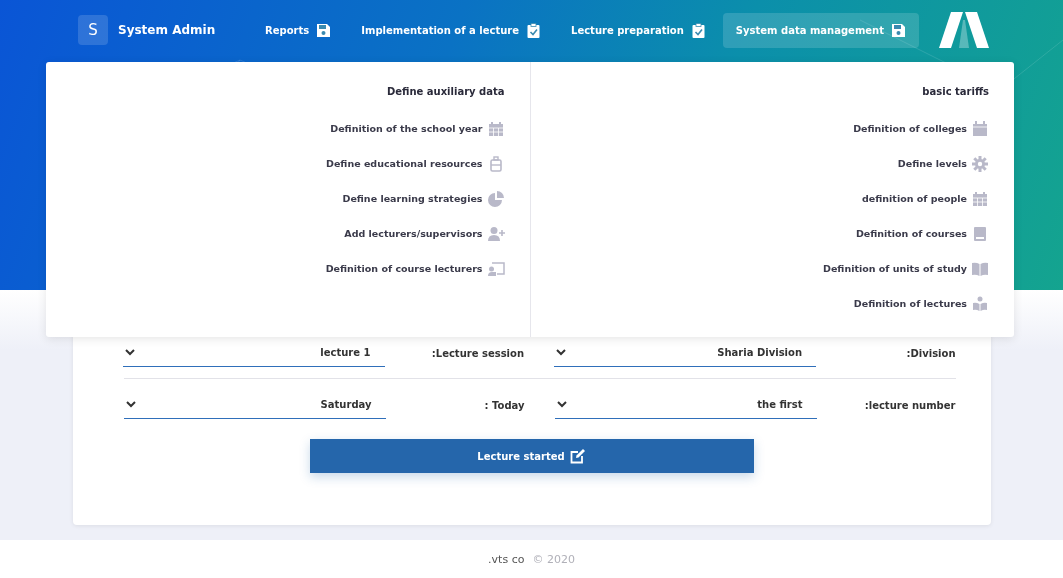 This screenshot has height=578, width=1063. I want to click on menu-item: Definition of colleges, so click(921, 128).